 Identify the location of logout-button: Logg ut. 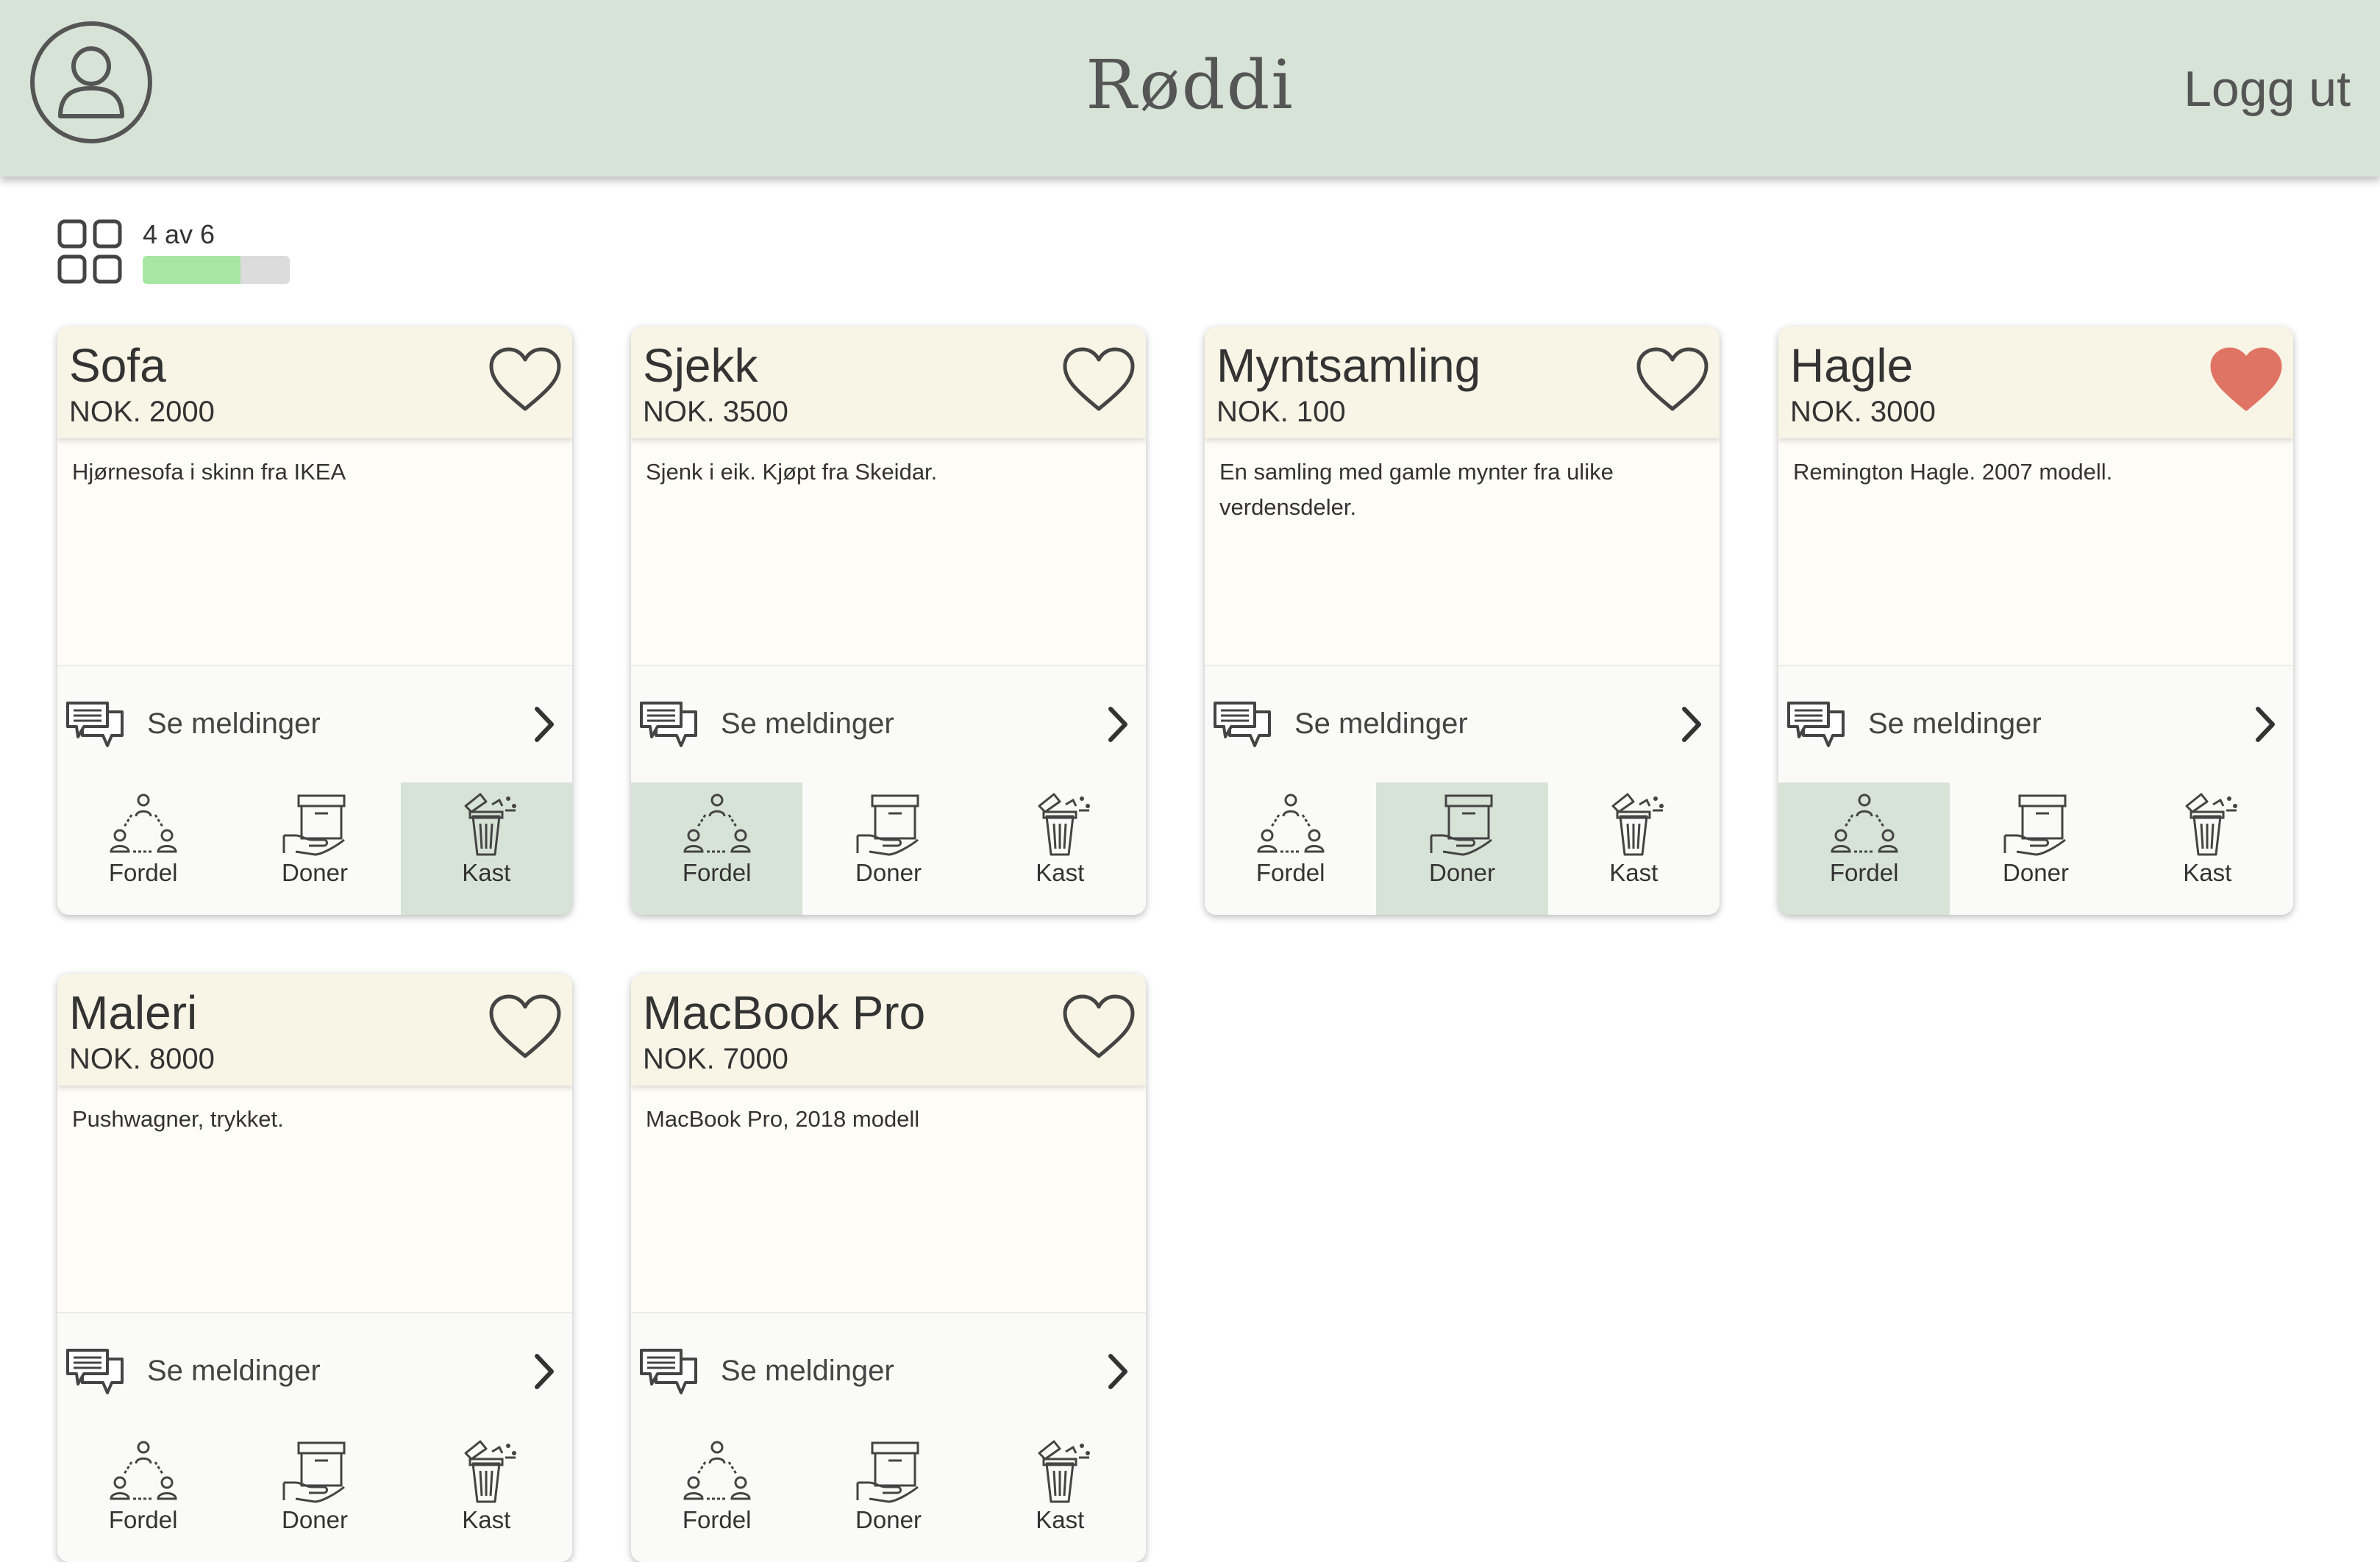
(2268, 89).